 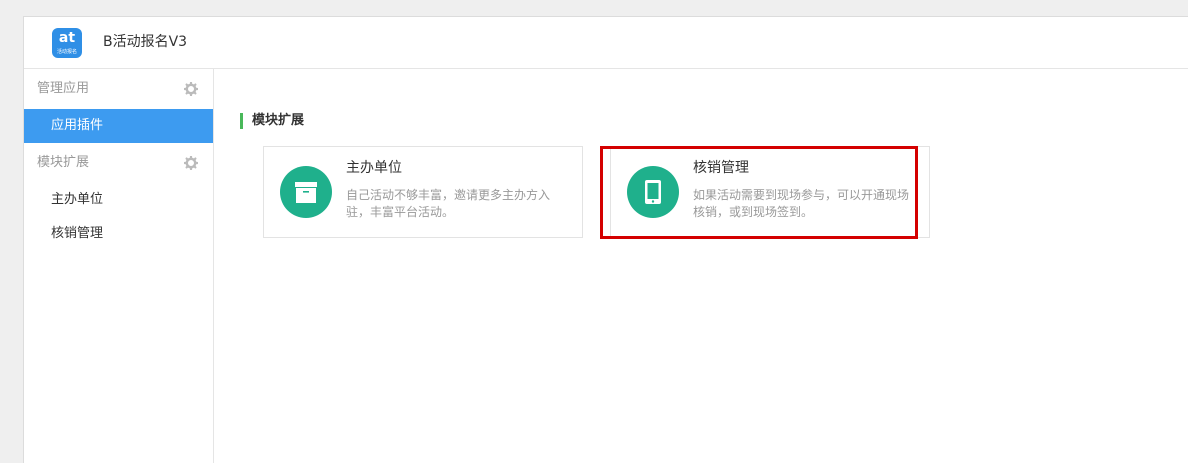 I want to click on sidebar-section-label: 模块扩展, so click(x=63, y=162).